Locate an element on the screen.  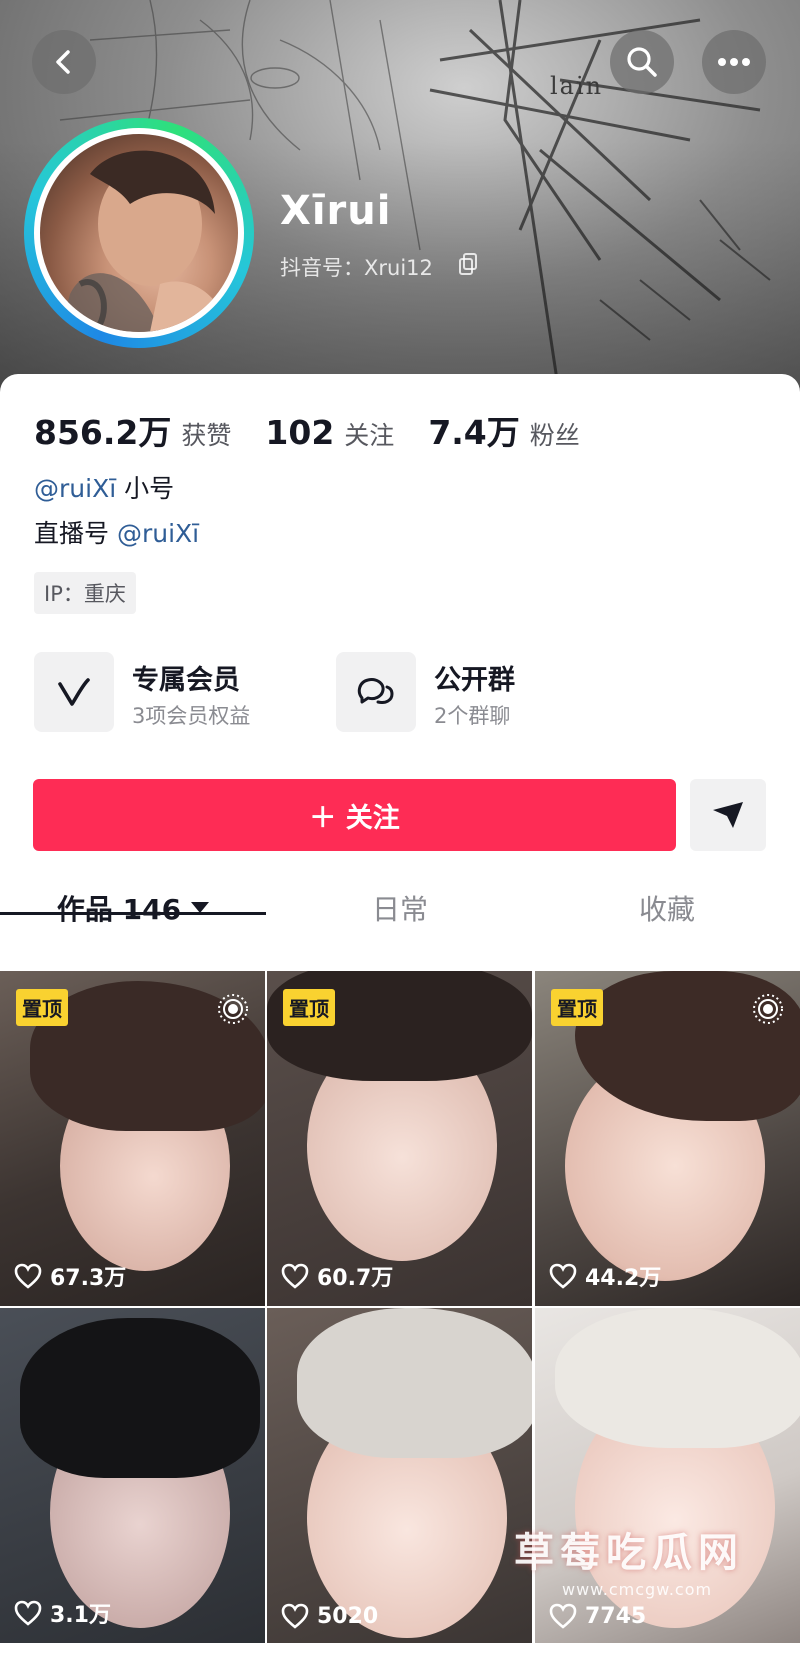
tab-label: 收藏 is located at coordinates (666, 909).